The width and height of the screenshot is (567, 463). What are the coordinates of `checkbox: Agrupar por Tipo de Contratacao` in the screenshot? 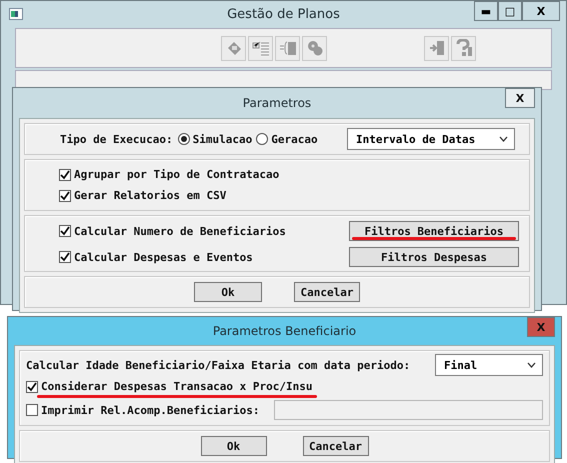 It's located at (289, 174).